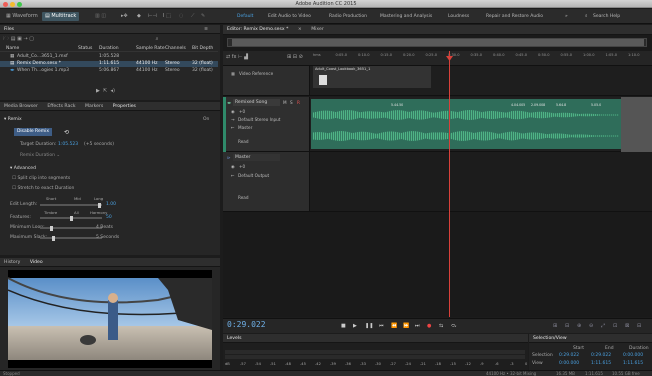 The width and height of the screenshot is (652, 376). What do you see at coordinates (150, 49) in the screenshot?
I see `col-sample-rate: Sample Rate` at bounding box center [150, 49].